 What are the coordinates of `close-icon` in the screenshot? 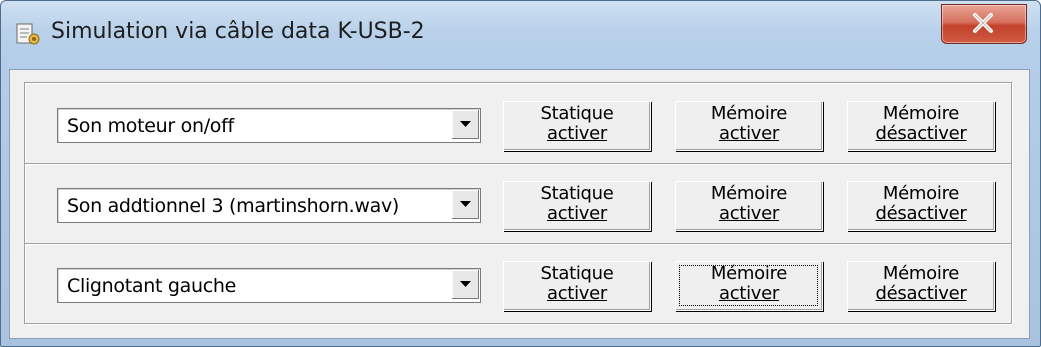 It's located at (983, 23).